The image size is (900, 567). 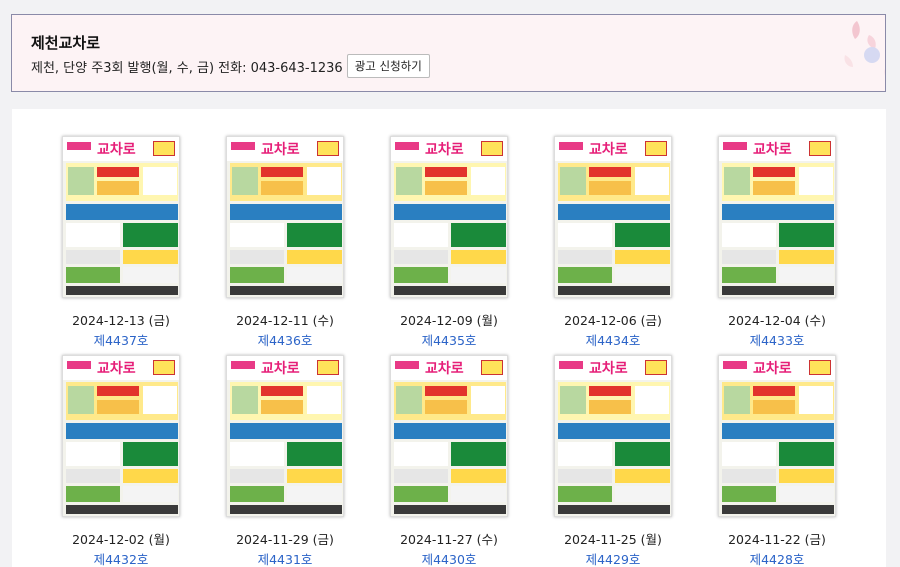 I want to click on issue-date: 2024-12-11 (수), so click(x=285, y=320).